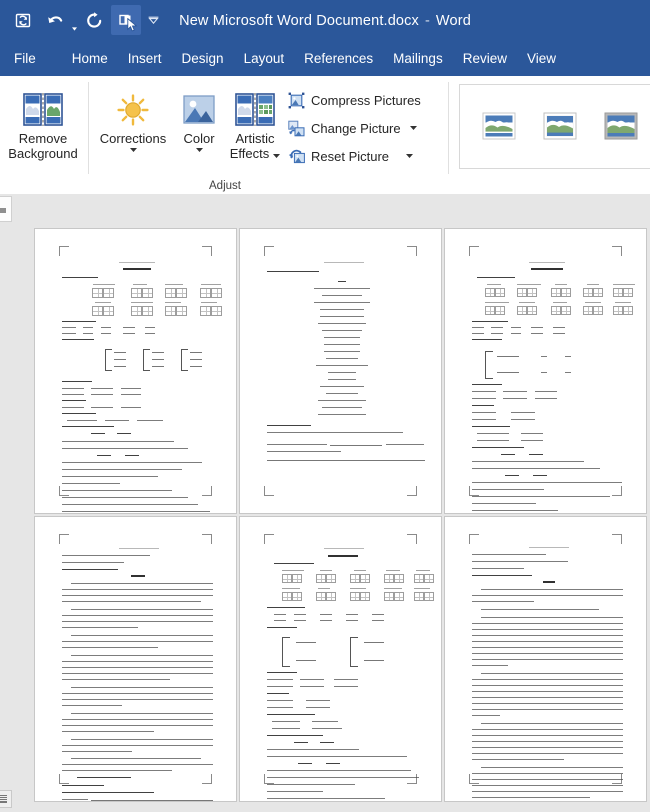 Image resolution: width=650 pixels, height=812 pixels. What do you see at coordinates (418, 58) in the screenshot?
I see `tab-mailings: Mailings` at bounding box center [418, 58].